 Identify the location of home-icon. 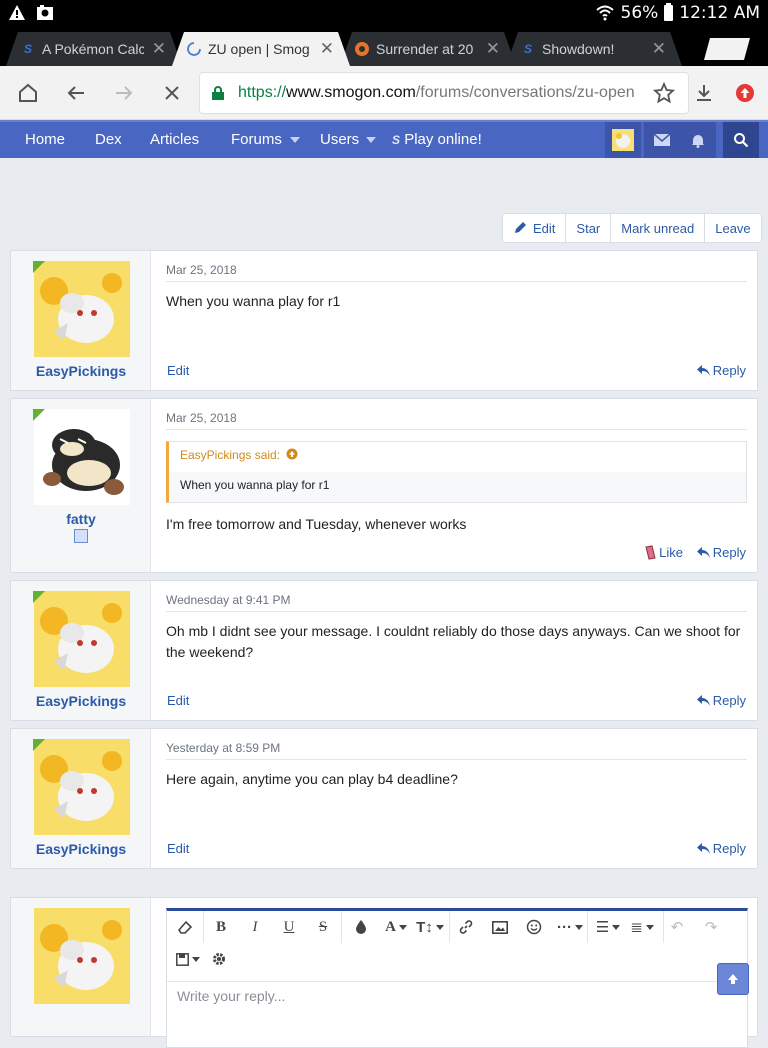
(28, 92).